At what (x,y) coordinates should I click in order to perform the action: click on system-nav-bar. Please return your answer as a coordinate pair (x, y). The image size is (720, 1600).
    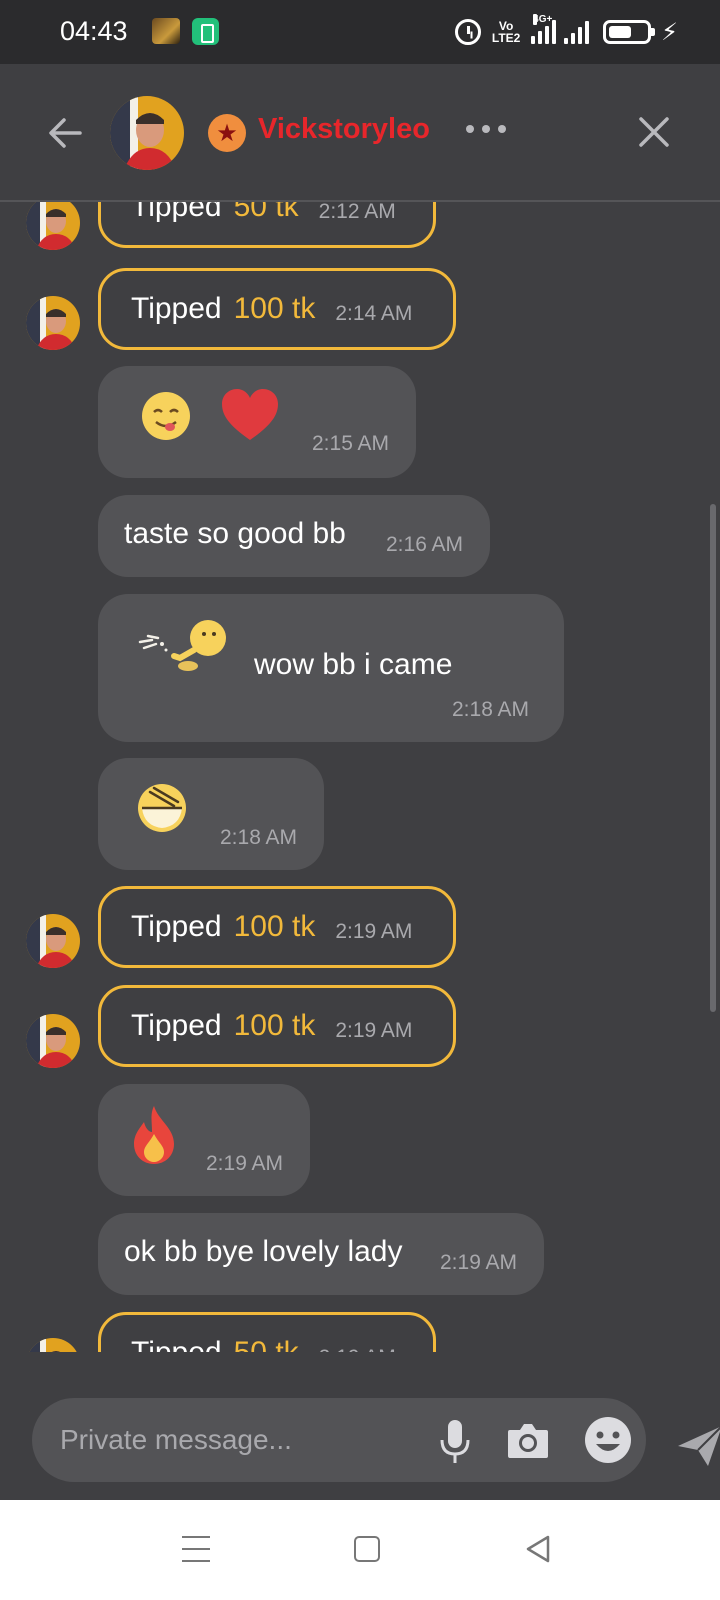
    Looking at the image, I should click on (360, 1550).